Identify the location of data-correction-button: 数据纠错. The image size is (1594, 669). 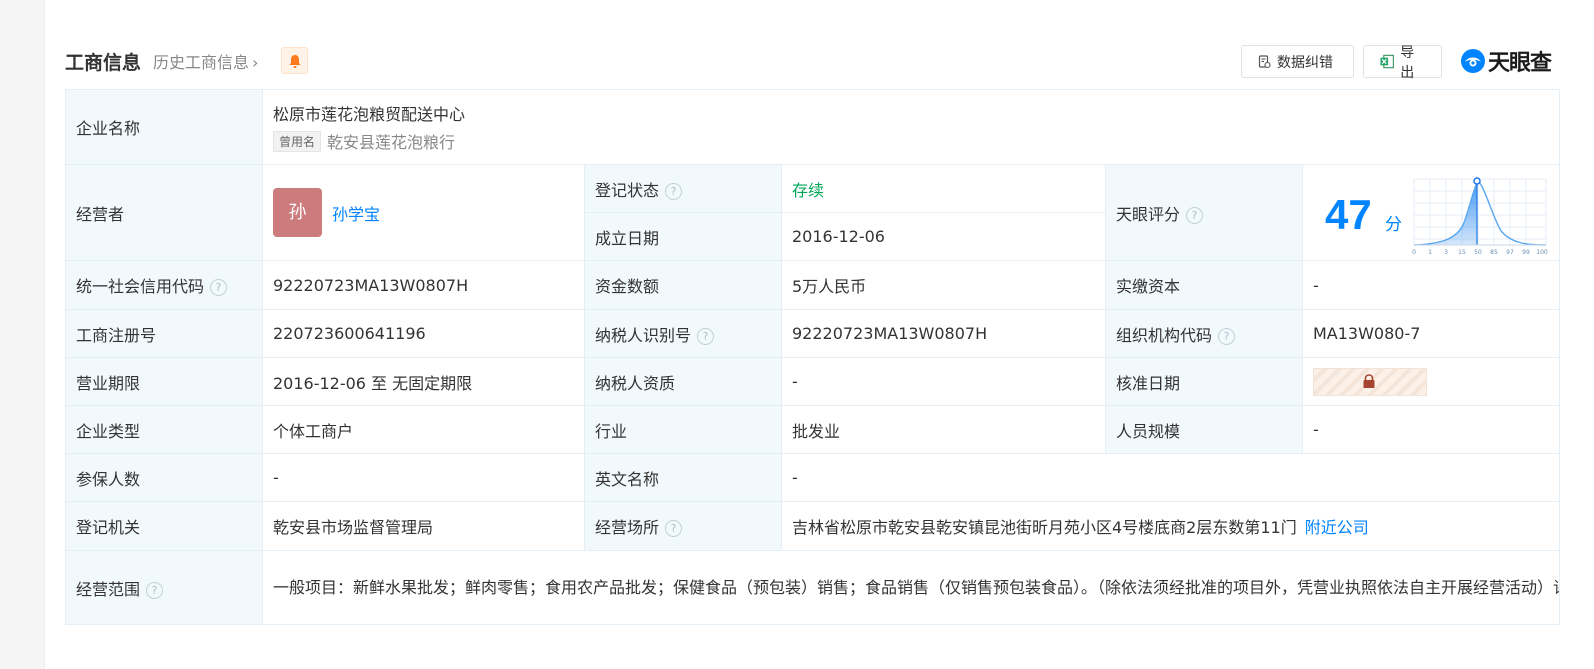
(1297, 61).